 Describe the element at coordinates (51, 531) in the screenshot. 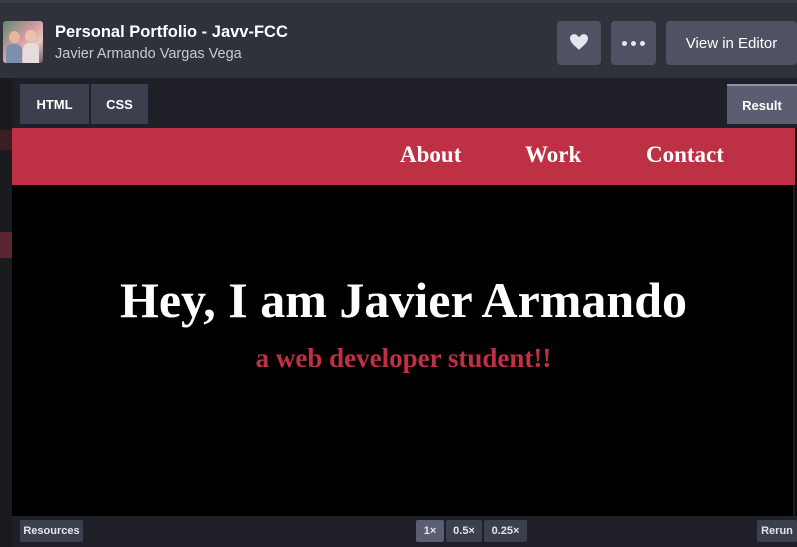

I see `resources-button: Resources` at that location.